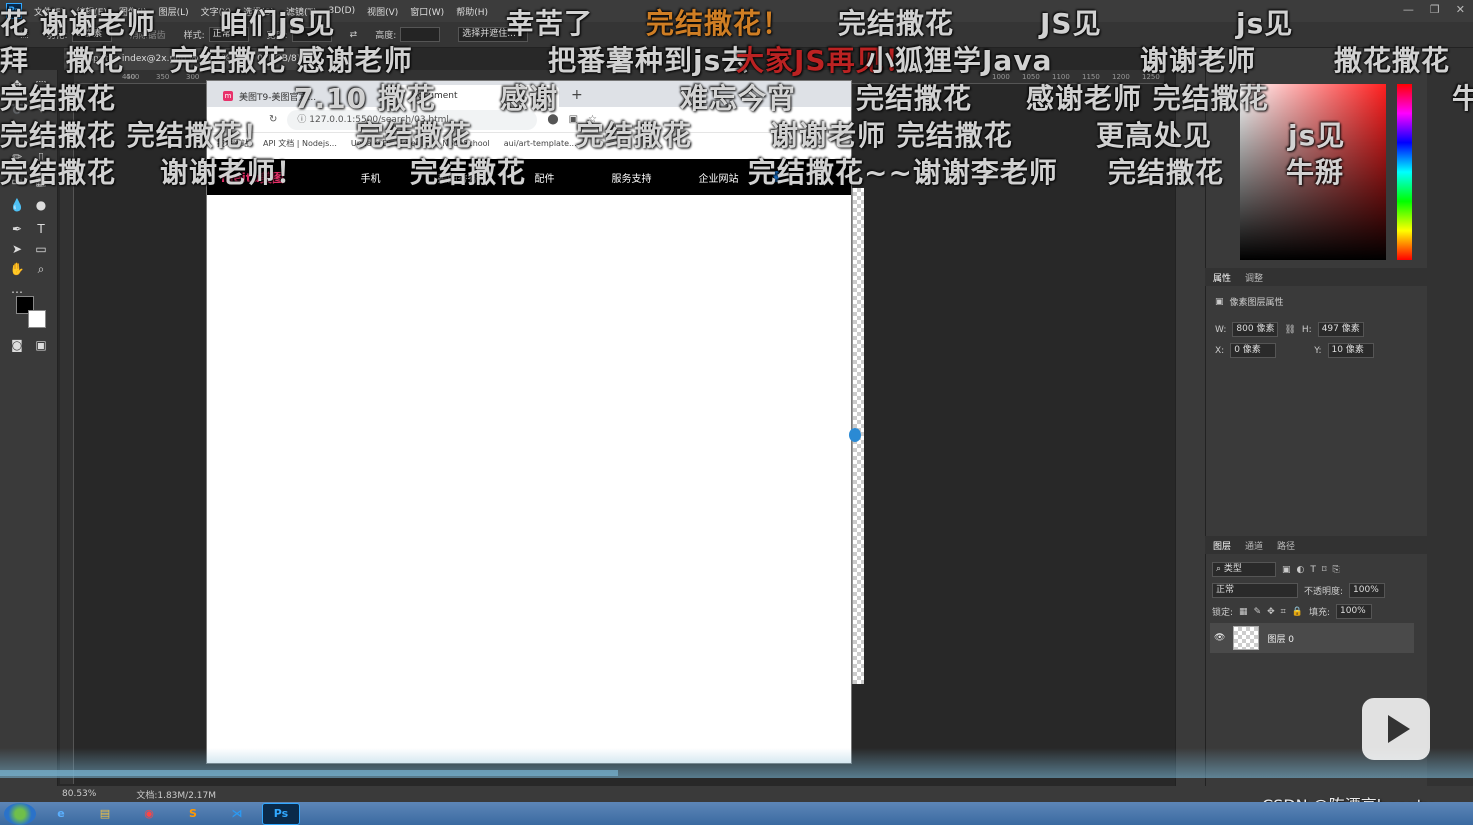 The height and width of the screenshot is (825, 1473). Describe the element at coordinates (258, 11) in the screenshot. I see `menu-select: 选择(S)` at that location.